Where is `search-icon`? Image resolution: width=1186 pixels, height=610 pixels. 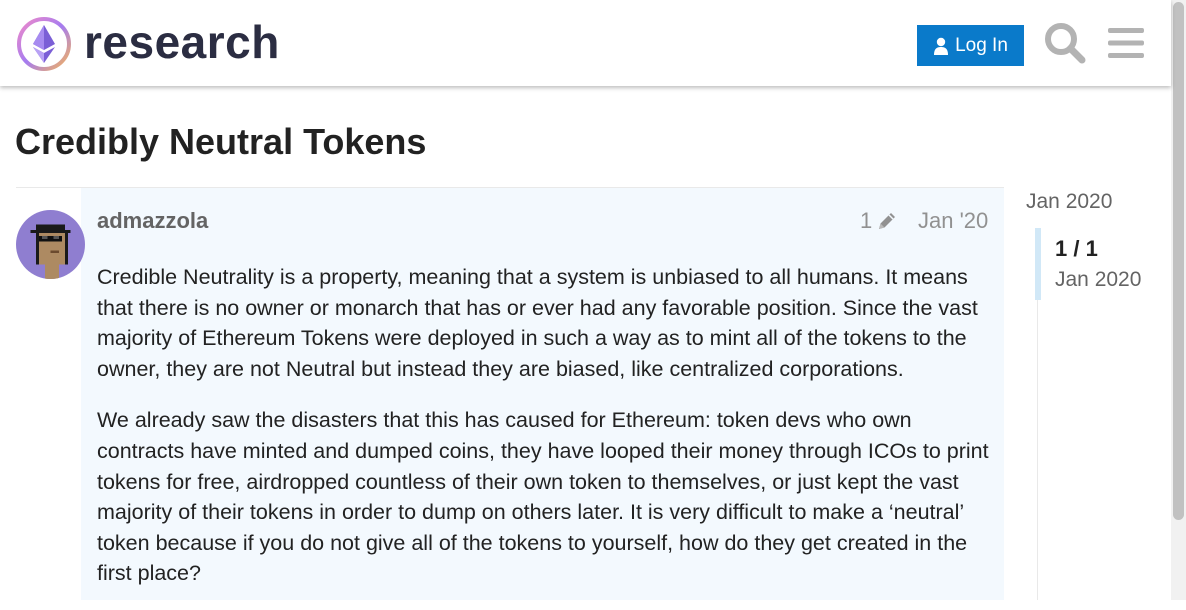
search-icon is located at coordinates (1065, 43).